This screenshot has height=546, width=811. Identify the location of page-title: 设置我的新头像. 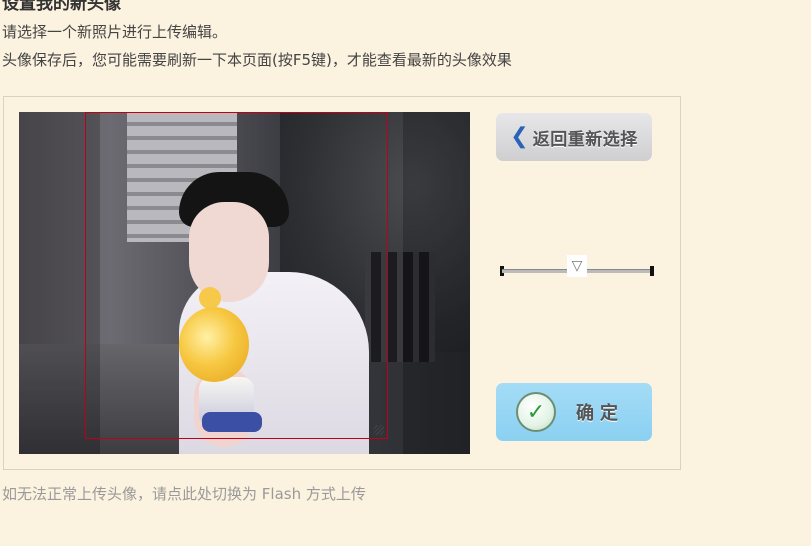
(61, 7).